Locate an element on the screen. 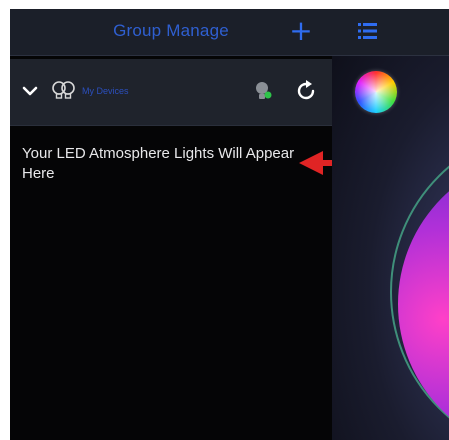 The width and height of the screenshot is (449, 440). sidebar-header: Group Manage + is located at coordinates (171, 32).